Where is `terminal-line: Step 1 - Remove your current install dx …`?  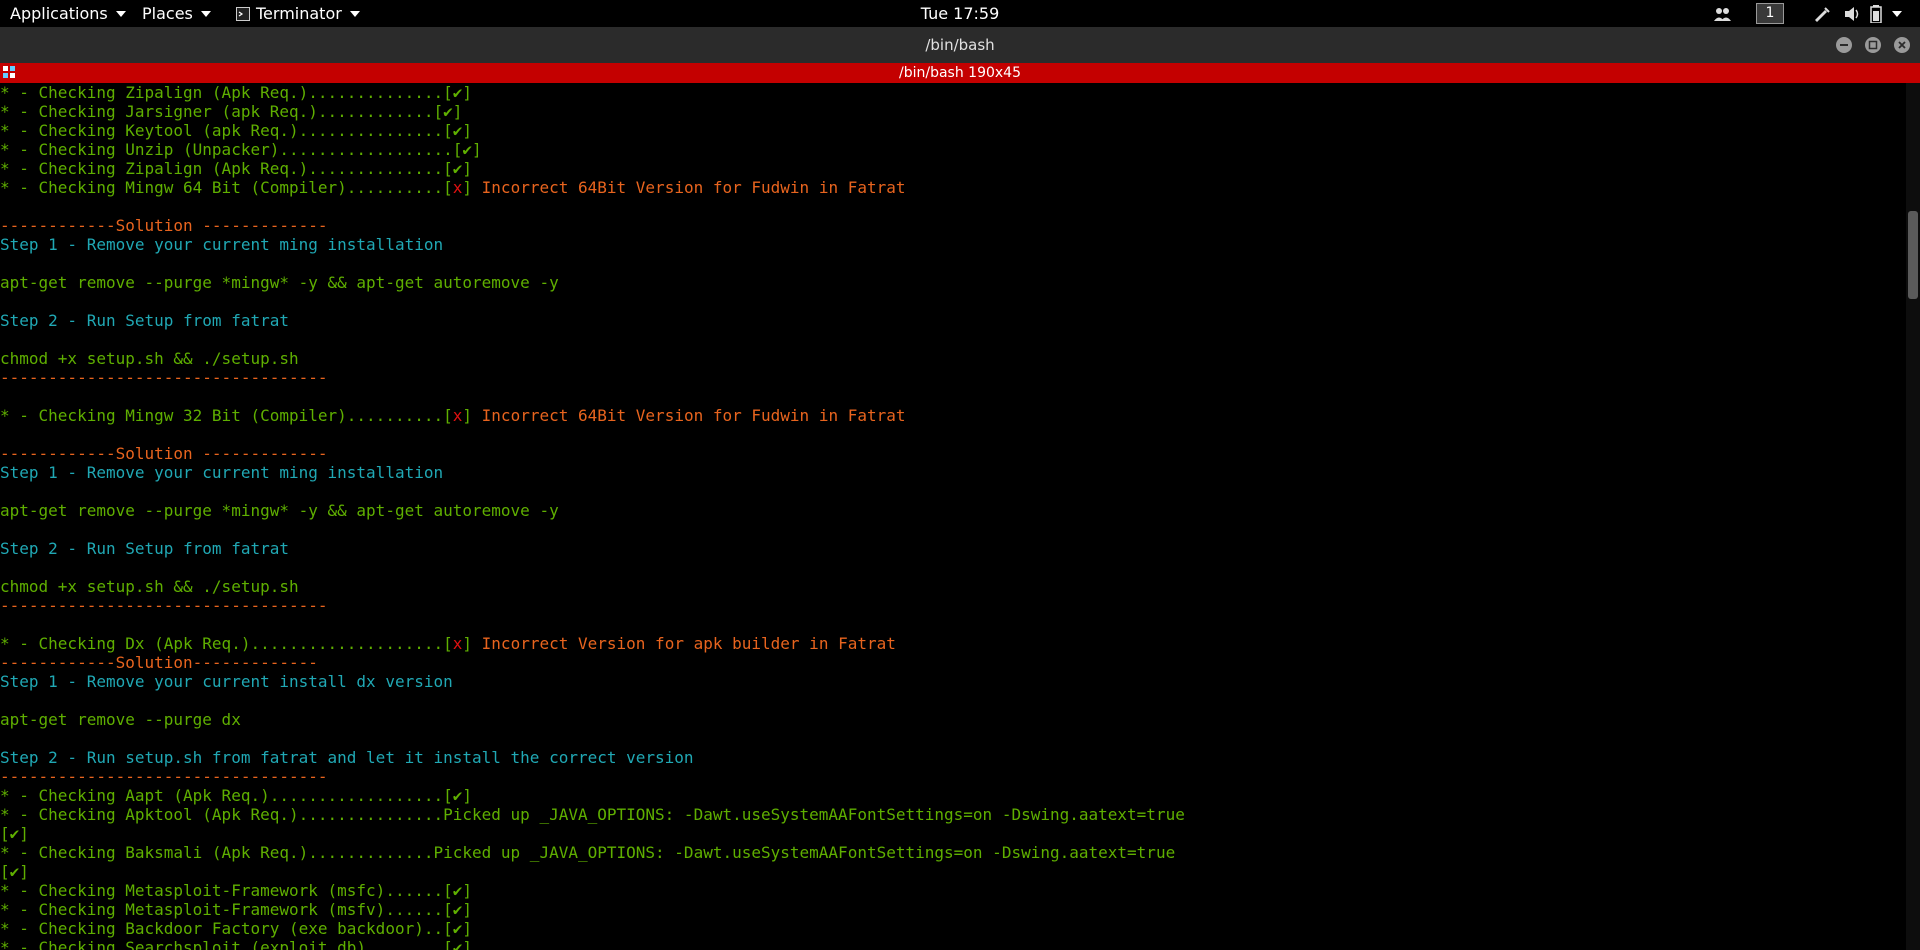 terminal-line: Step 1 - Remove your current install dx … is located at coordinates (226, 681).